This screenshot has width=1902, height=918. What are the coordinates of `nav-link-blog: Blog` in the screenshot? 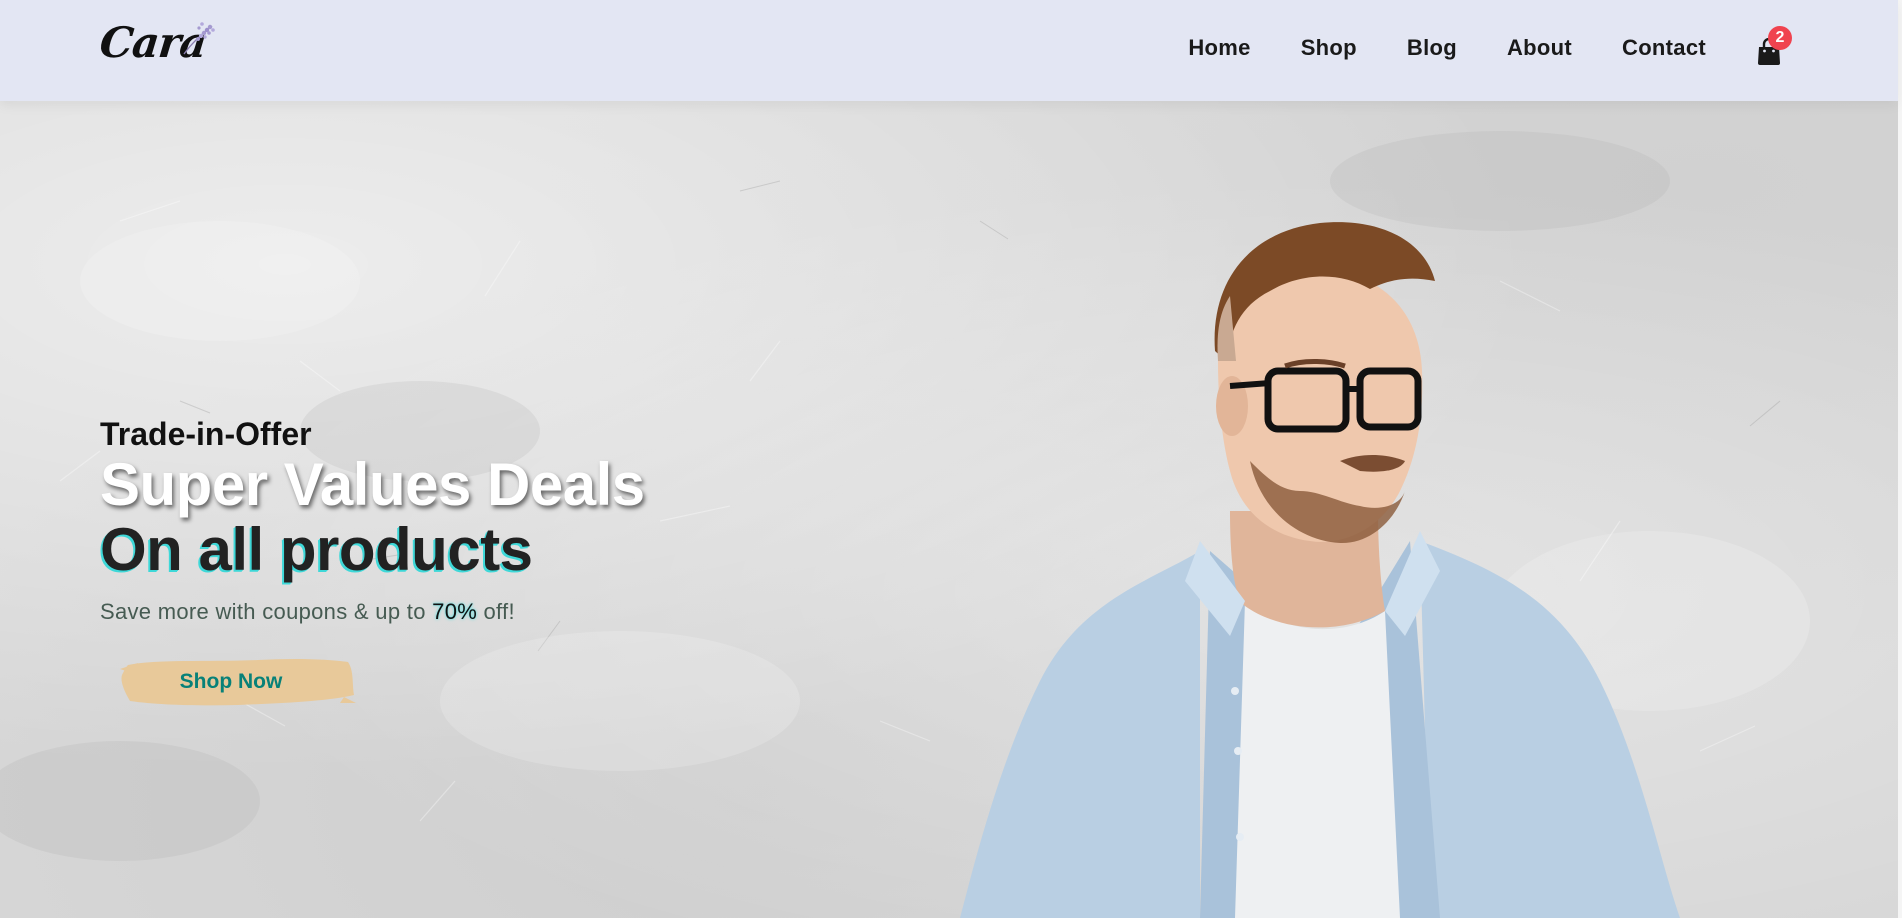 It's located at (1432, 48).